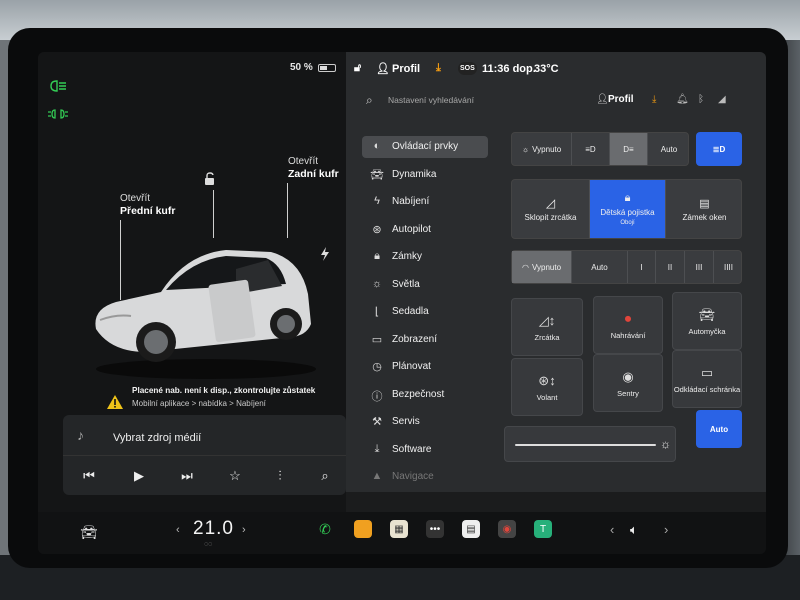 This screenshot has height=600, width=800. I want to click on seat-heater-icon: ◌◌, so click(208, 544).